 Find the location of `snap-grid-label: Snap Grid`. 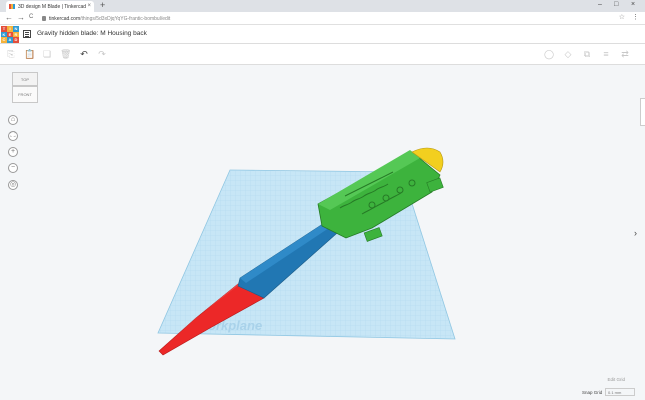

snap-grid-label: Snap Grid is located at coordinates (592, 392).